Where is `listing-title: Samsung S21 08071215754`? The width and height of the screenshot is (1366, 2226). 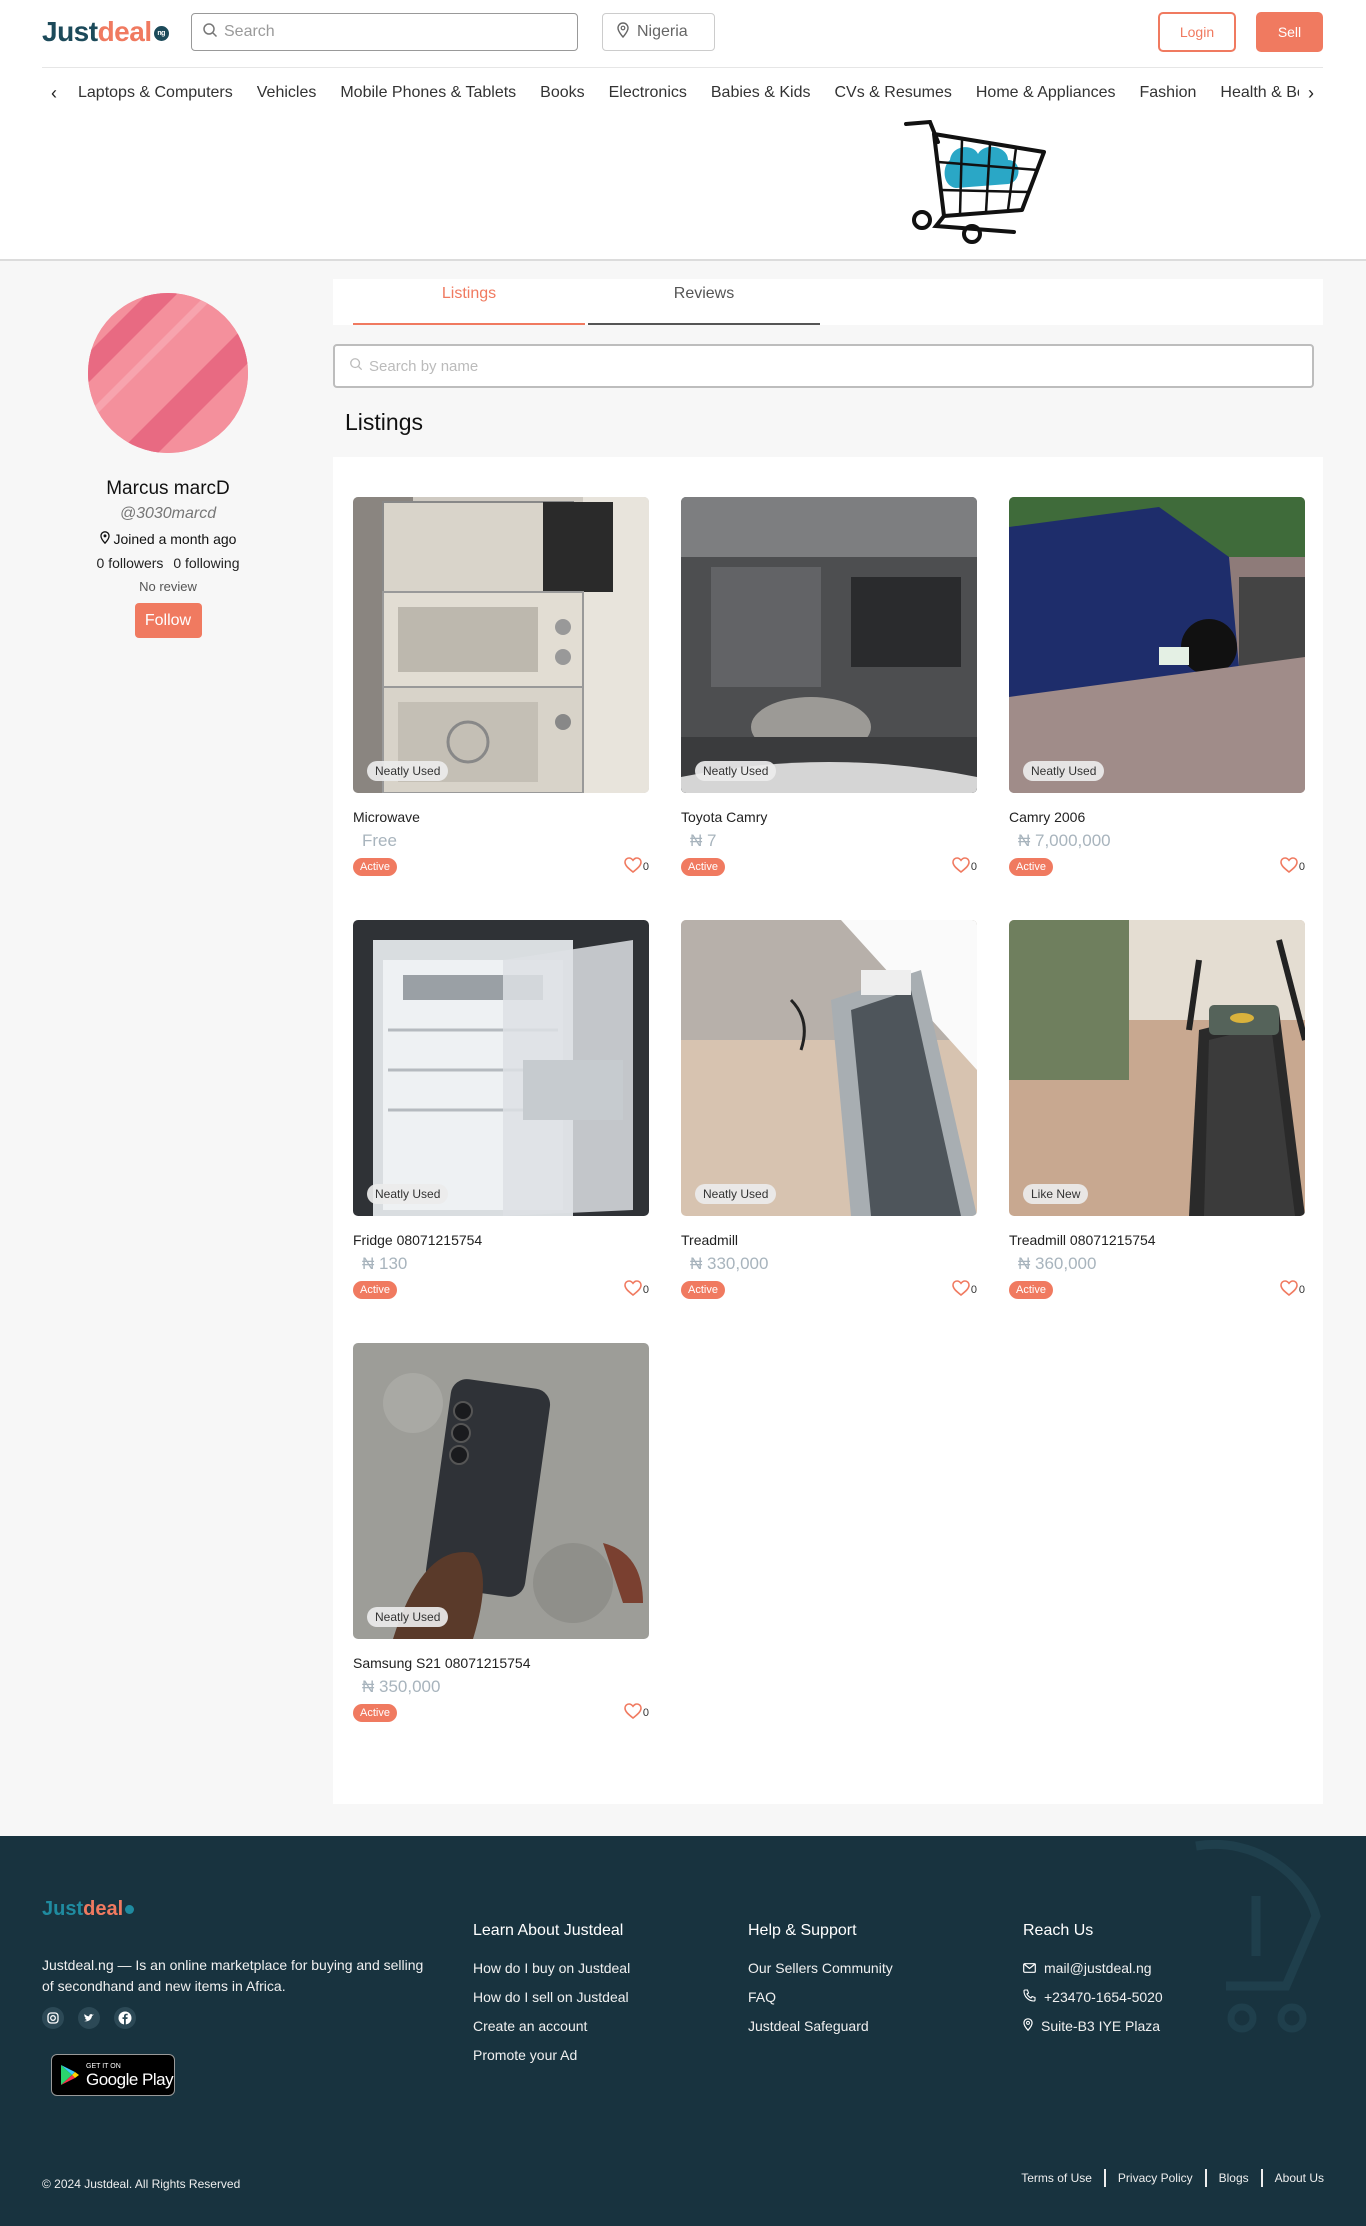 listing-title: Samsung S21 08071215754 is located at coordinates (501, 1663).